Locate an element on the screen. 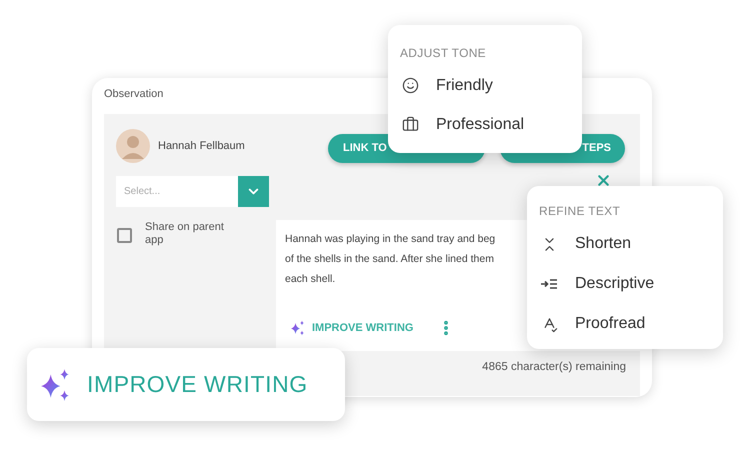 This screenshot has width=755, height=459. menu-header: ADJUST TONE is located at coordinates (443, 53).